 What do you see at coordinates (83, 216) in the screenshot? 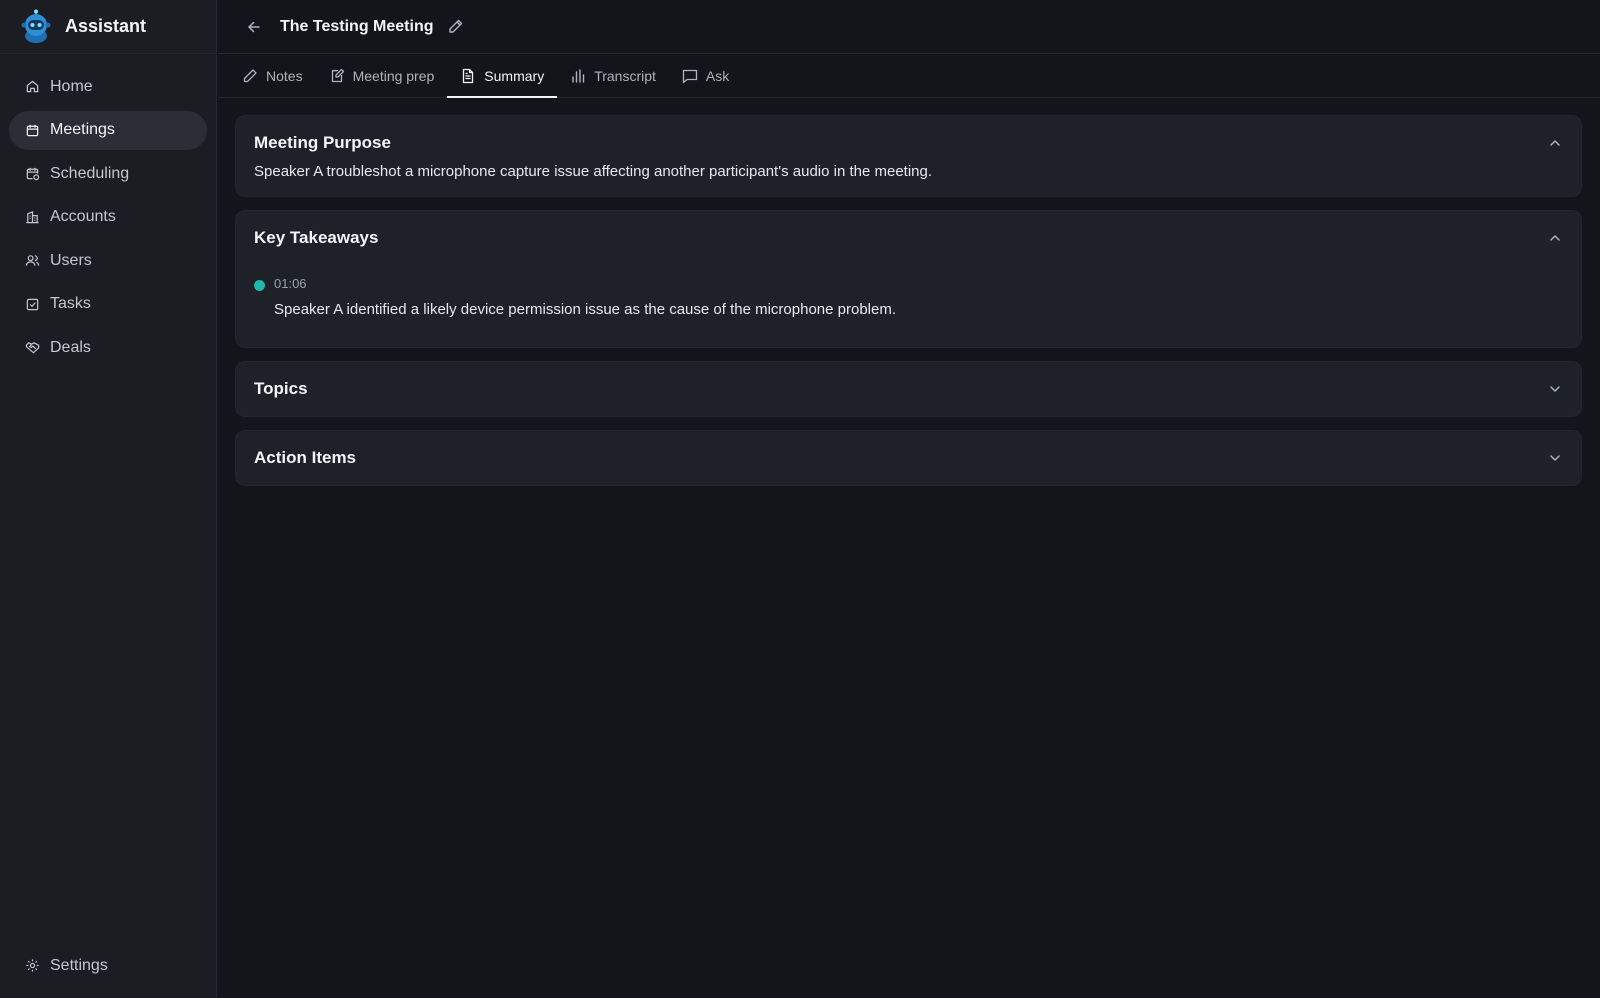
I see `sidebar-item-label: Accounts` at bounding box center [83, 216].